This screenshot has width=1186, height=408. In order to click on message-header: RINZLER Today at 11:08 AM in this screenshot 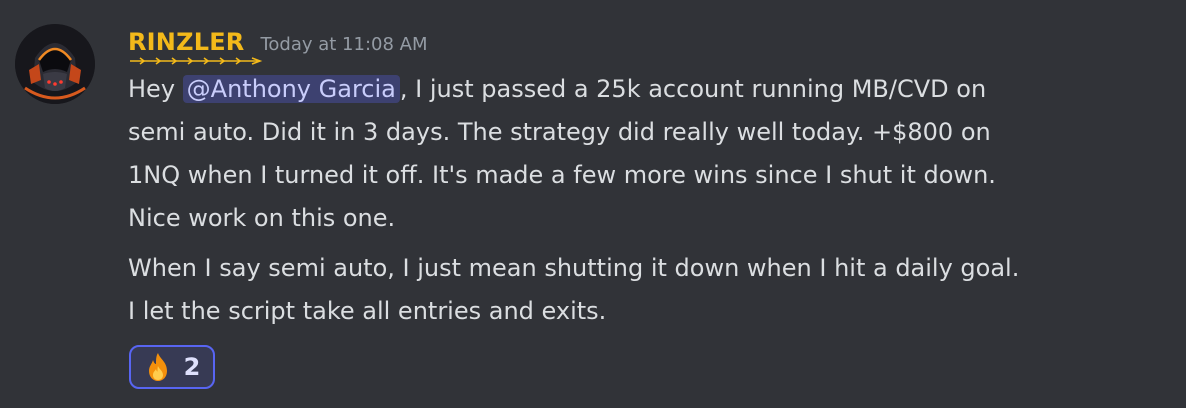, I will do `click(278, 46)`.